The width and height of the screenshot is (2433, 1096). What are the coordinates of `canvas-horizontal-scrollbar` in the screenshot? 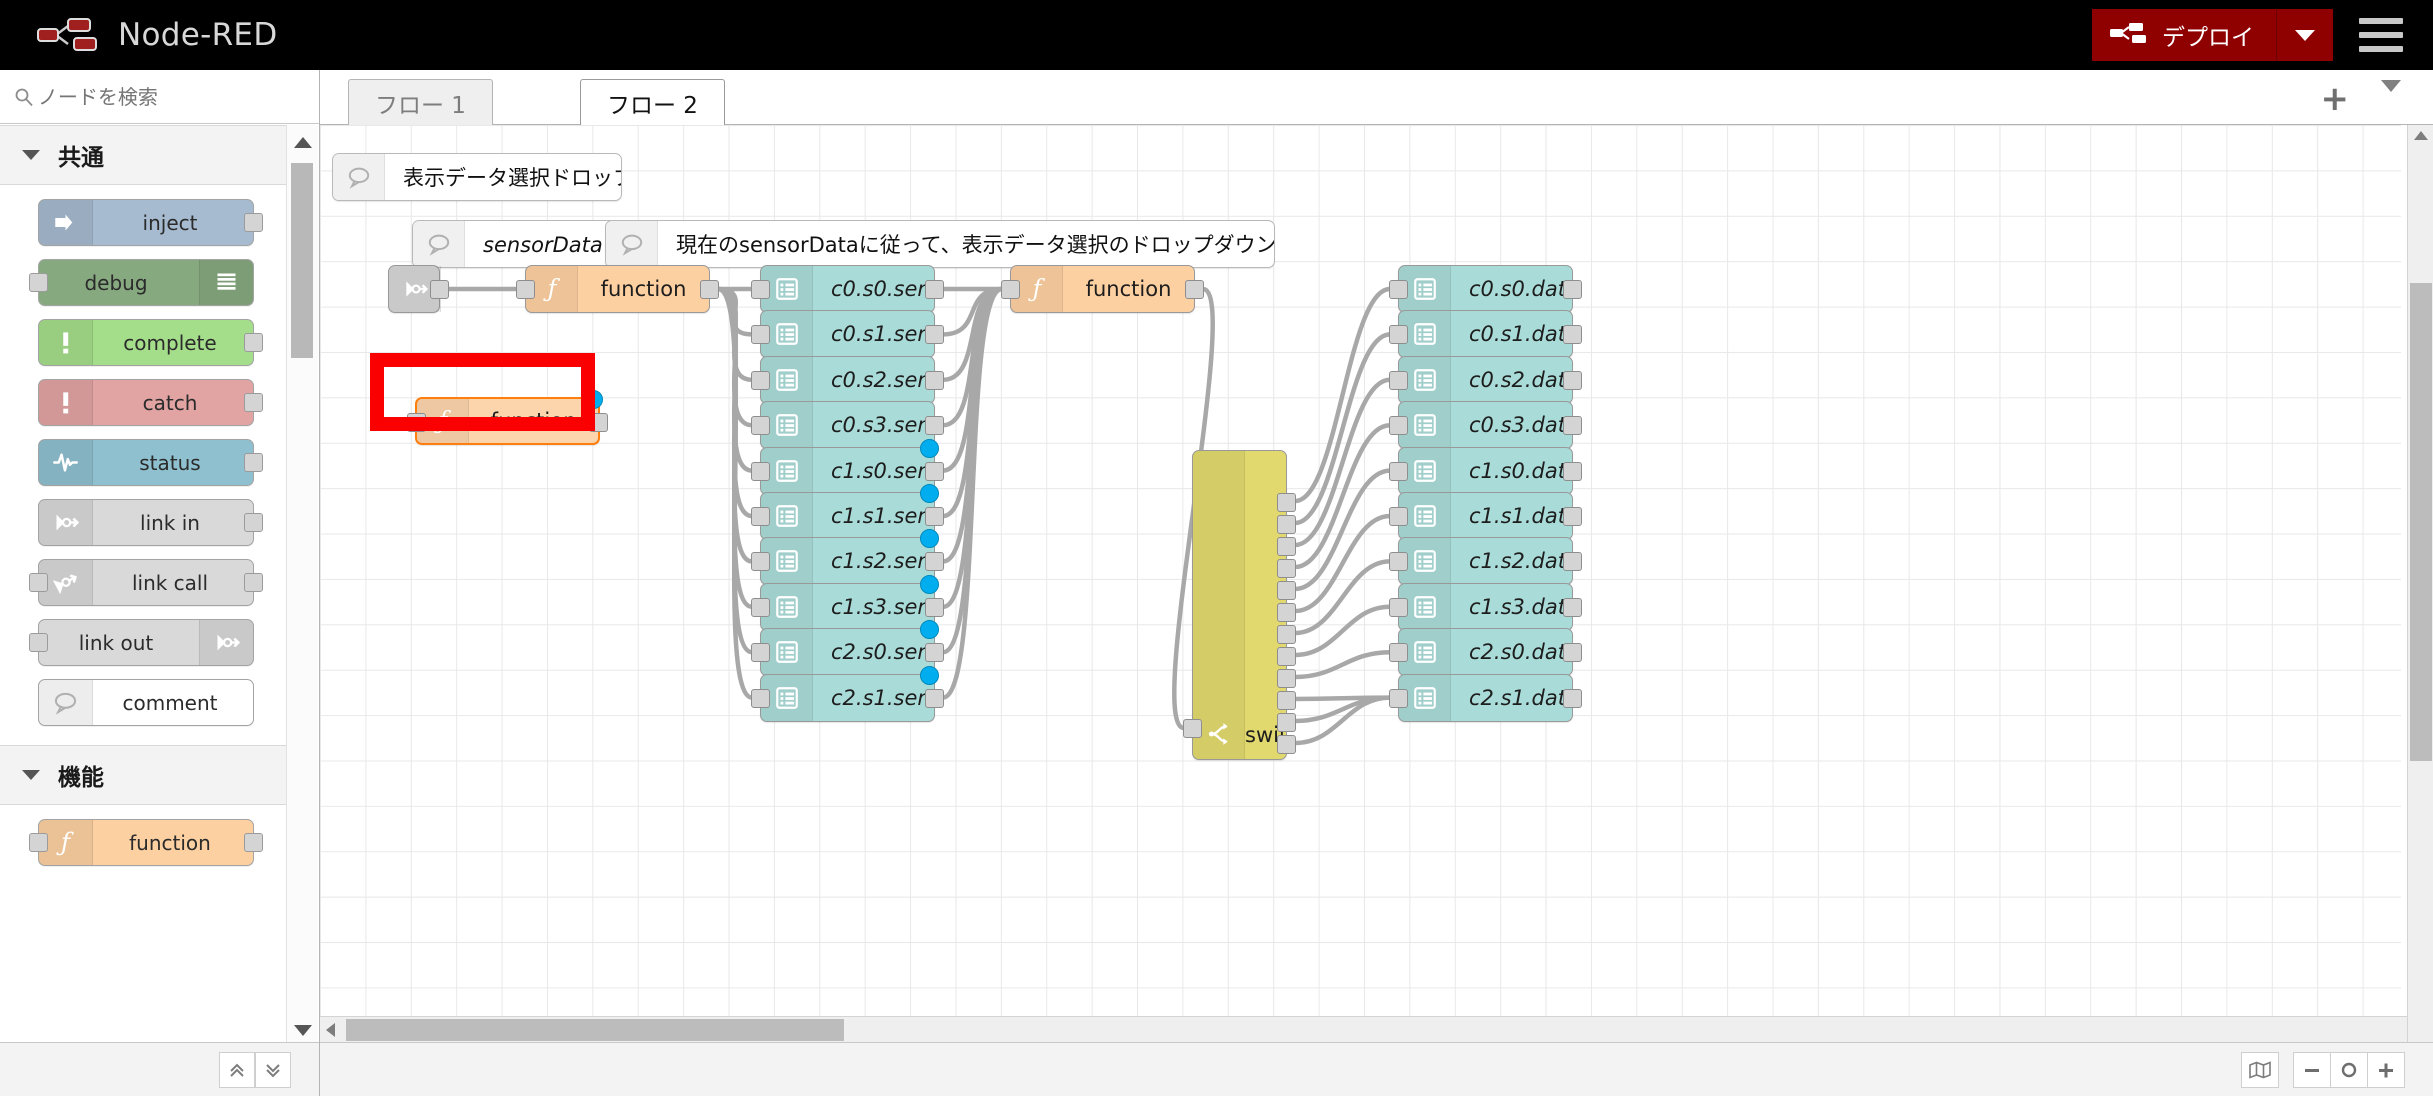 It's located at (1365, 1029).